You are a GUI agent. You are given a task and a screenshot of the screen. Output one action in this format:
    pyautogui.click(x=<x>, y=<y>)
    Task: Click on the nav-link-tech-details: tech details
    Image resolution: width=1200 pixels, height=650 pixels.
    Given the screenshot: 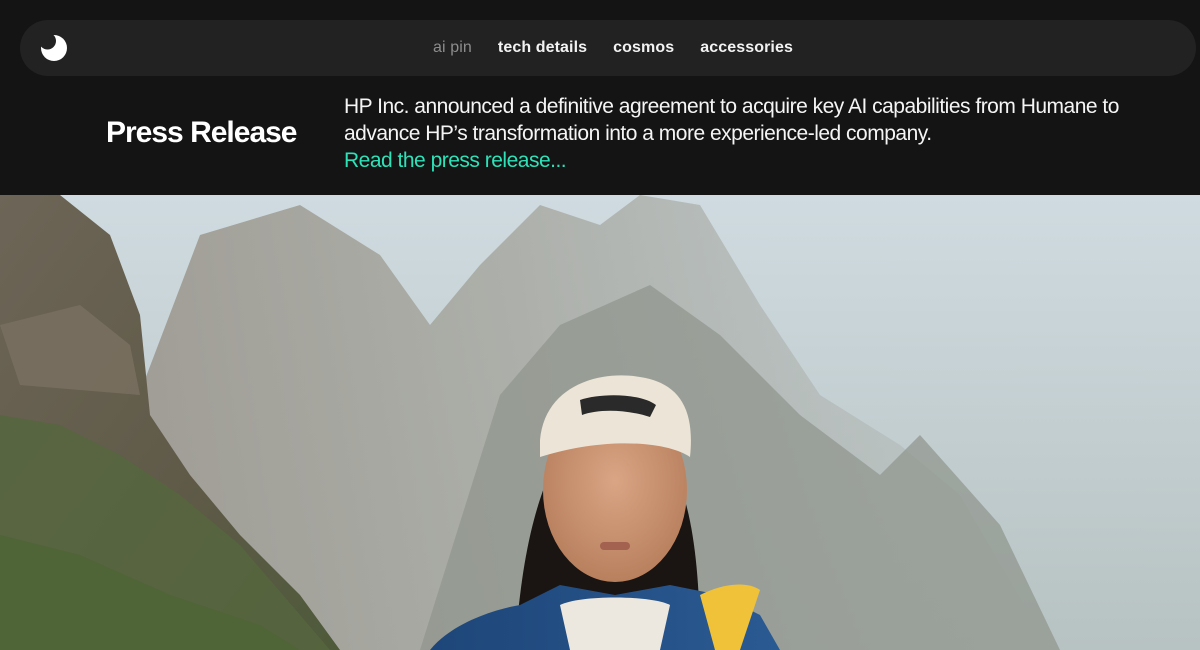 What is the action you would take?
    pyautogui.click(x=542, y=48)
    